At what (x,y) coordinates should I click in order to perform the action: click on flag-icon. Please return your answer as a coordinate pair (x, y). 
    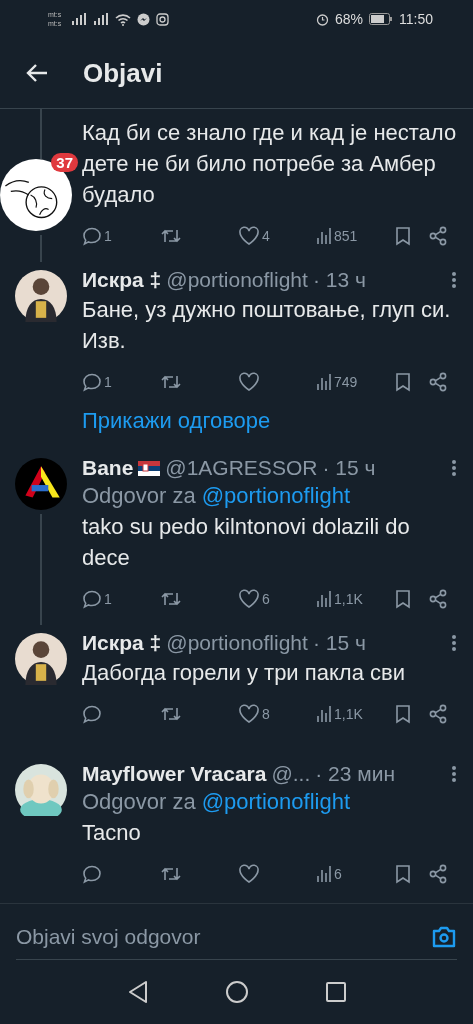
    Looking at the image, I should click on (149, 468).